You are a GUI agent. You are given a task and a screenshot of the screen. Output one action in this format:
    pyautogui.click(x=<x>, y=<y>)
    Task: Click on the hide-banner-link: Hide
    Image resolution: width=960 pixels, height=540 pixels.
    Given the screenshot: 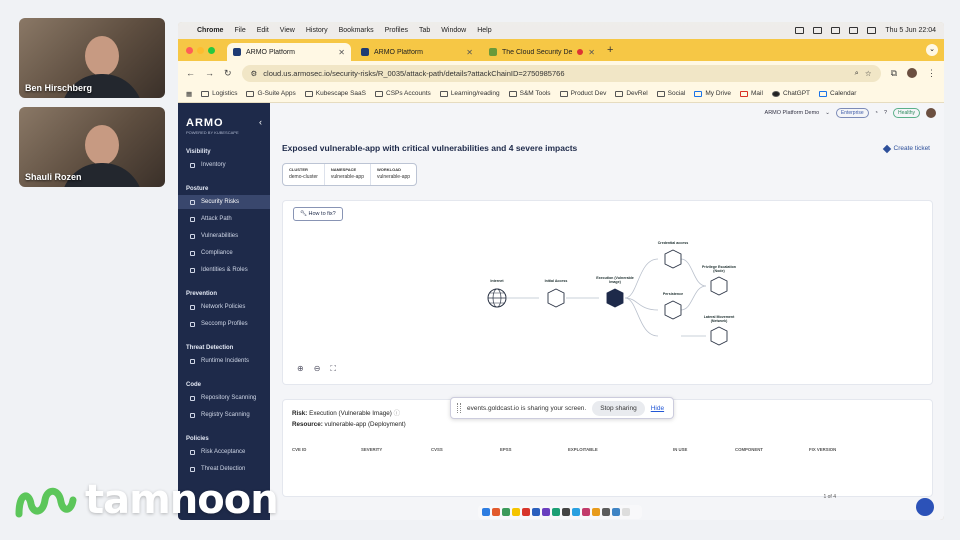 What is the action you would take?
    pyautogui.click(x=657, y=408)
    